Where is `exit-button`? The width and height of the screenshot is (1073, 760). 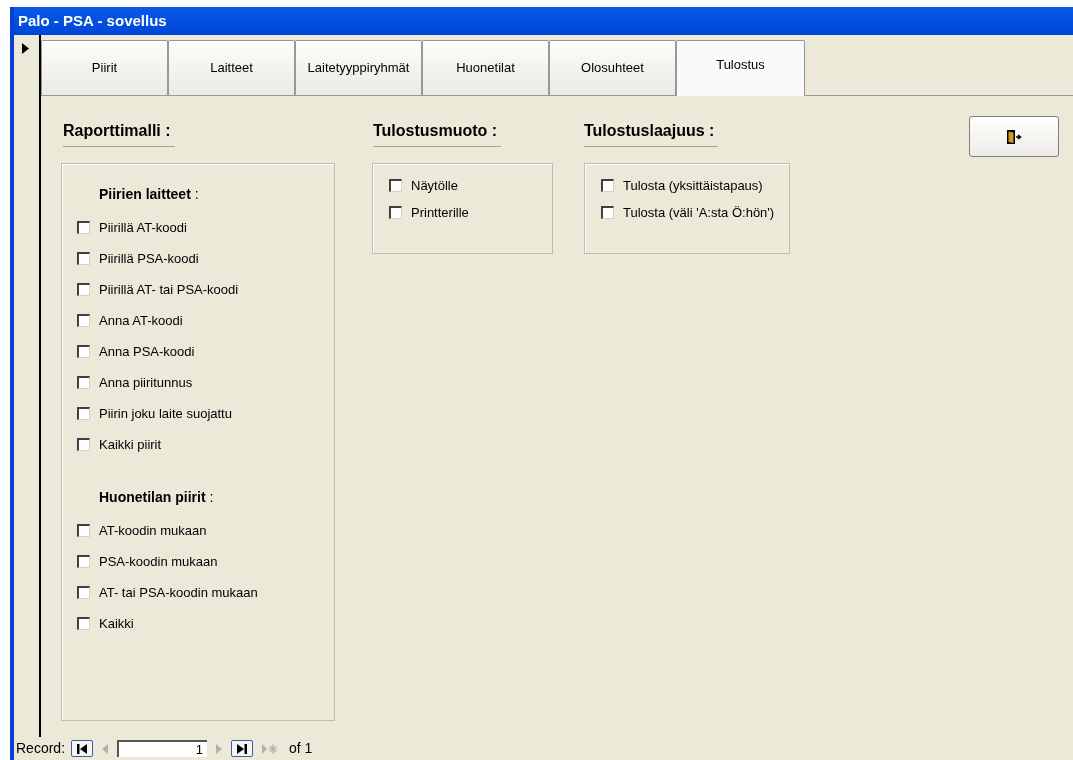
exit-button is located at coordinates (1014, 136).